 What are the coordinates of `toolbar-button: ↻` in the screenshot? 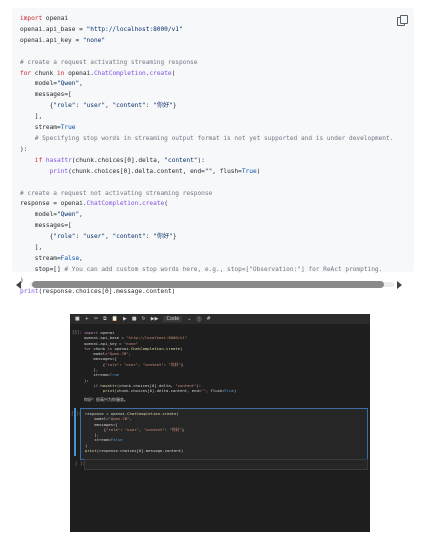 It's located at (144, 319).